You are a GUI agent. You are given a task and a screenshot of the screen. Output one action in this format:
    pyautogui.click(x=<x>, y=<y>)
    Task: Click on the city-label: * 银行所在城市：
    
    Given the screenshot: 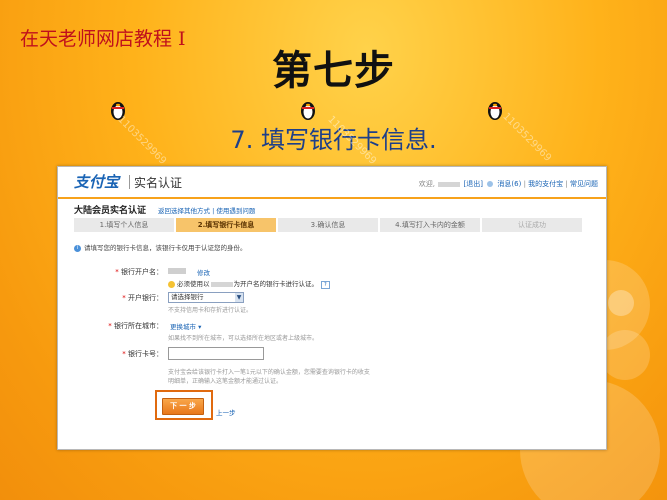 What is the action you would take?
    pyautogui.click(x=135, y=326)
    